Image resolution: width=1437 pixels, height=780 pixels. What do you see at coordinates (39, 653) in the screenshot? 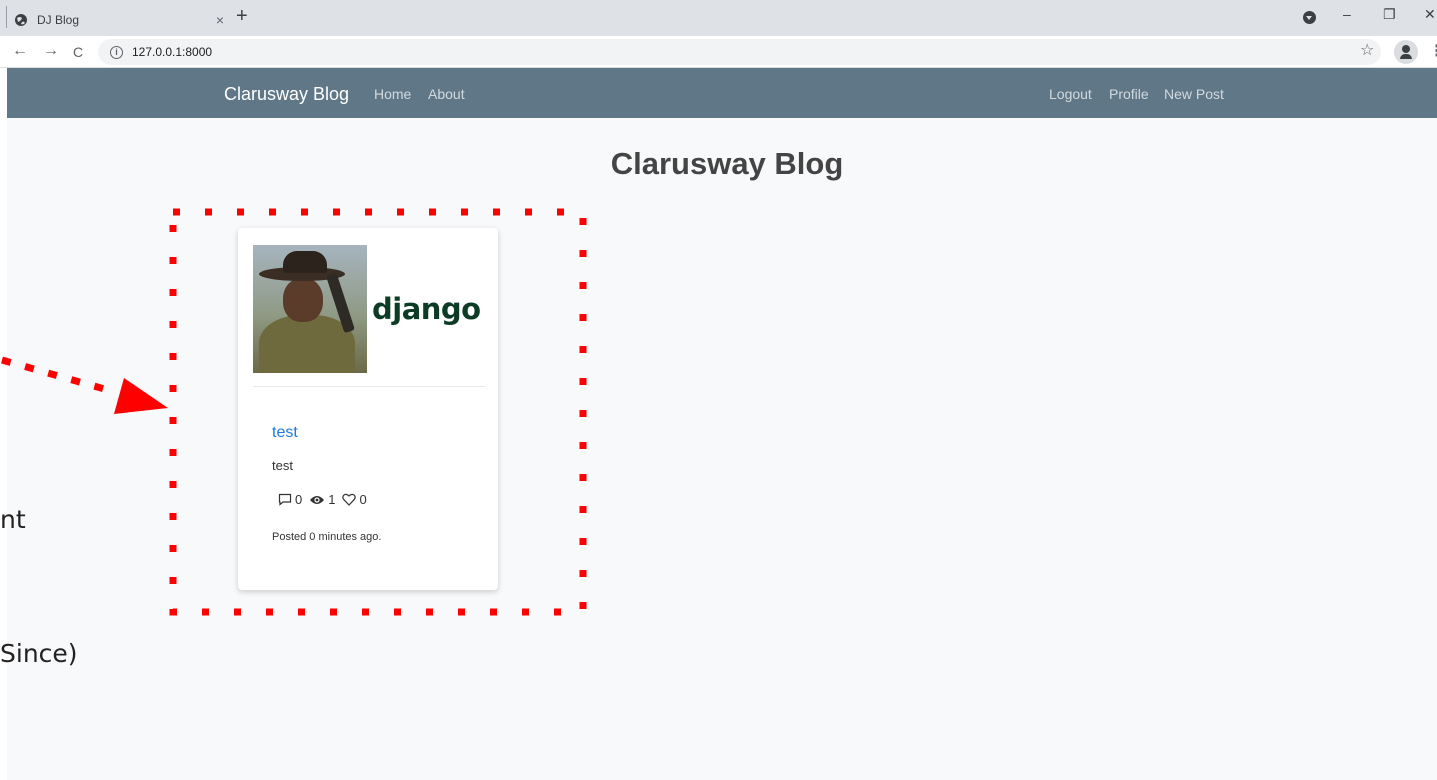
I see `annotation-text-fragment: Since)` at bounding box center [39, 653].